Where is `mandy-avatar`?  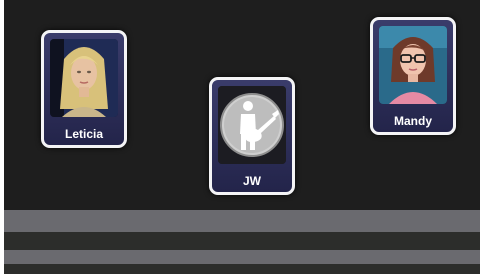 mandy-avatar is located at coordinates (413, 65).